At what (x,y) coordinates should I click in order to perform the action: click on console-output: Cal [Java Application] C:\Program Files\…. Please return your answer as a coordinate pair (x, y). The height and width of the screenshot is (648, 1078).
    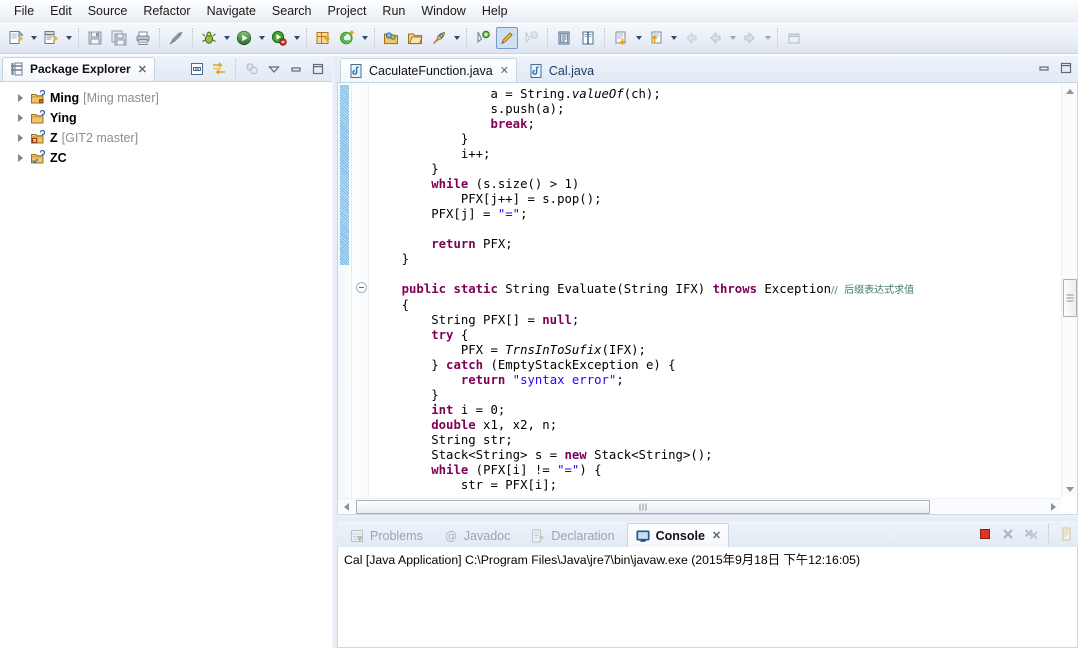
    Looking at the image, I should click on (707, 597).